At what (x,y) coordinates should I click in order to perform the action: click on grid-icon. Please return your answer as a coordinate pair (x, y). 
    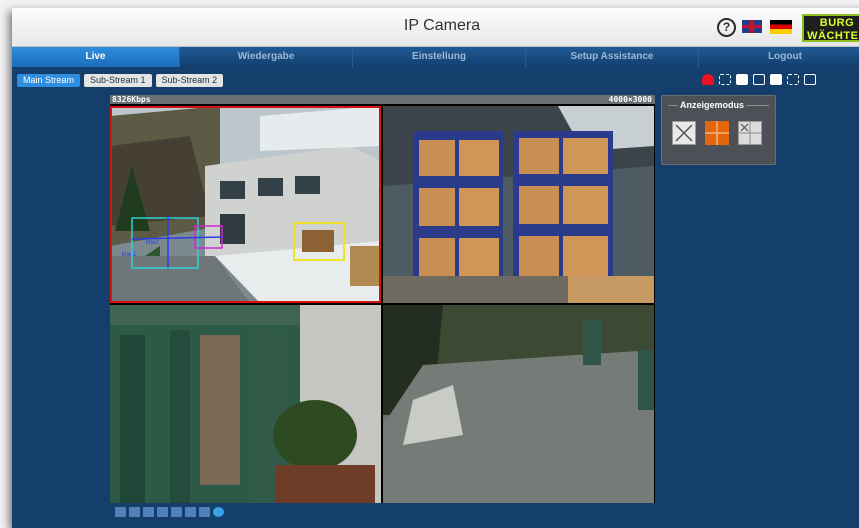
    Looking at the image, I should click on (162, 512).